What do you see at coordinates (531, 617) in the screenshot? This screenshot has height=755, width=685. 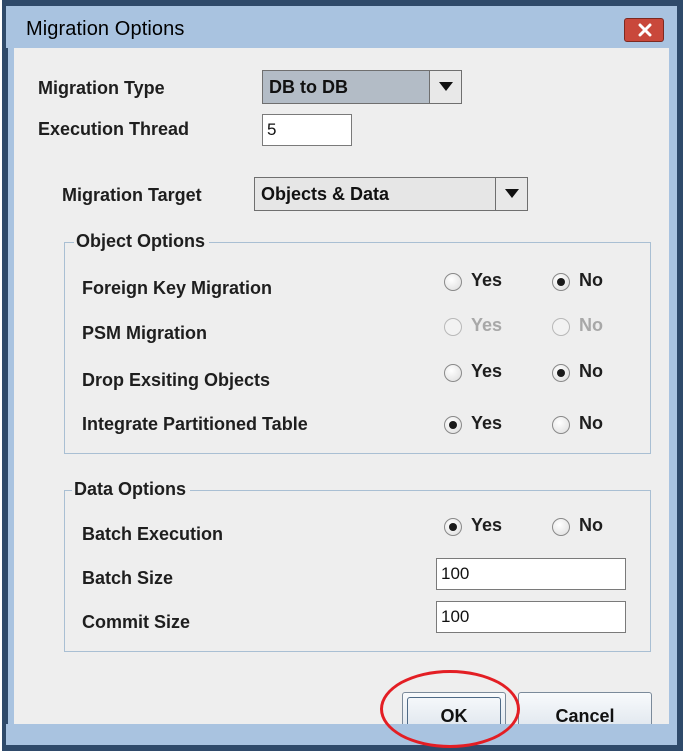 I see `commit-size-input: 100` at bounding box center [531, 617].